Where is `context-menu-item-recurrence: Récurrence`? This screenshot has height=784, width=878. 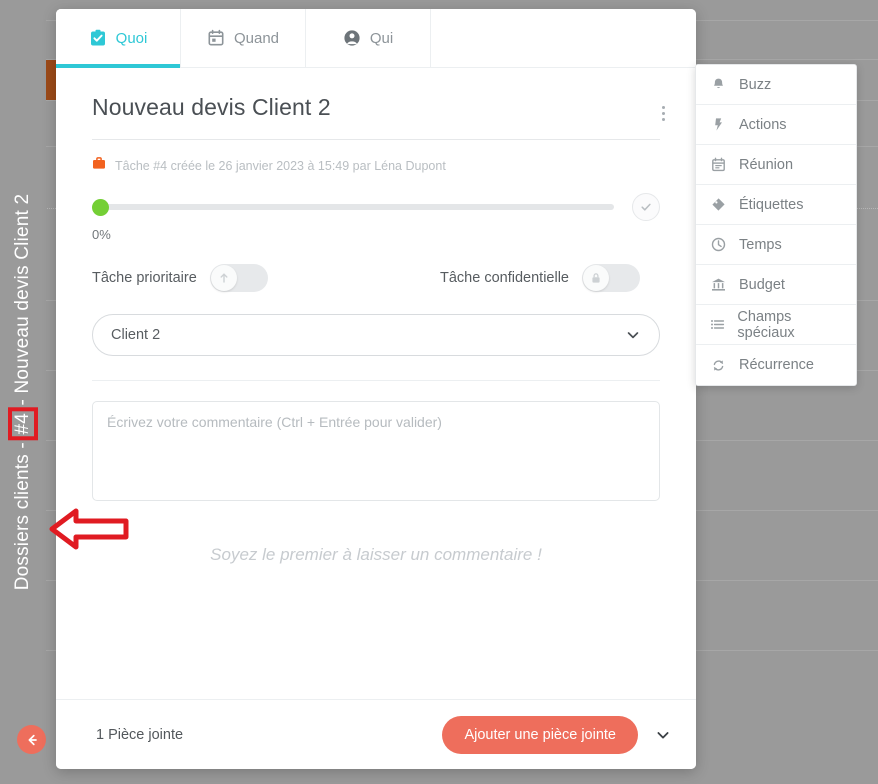
context-menu-item-recurrence: Récurrence is located at coordinates (776, 365).